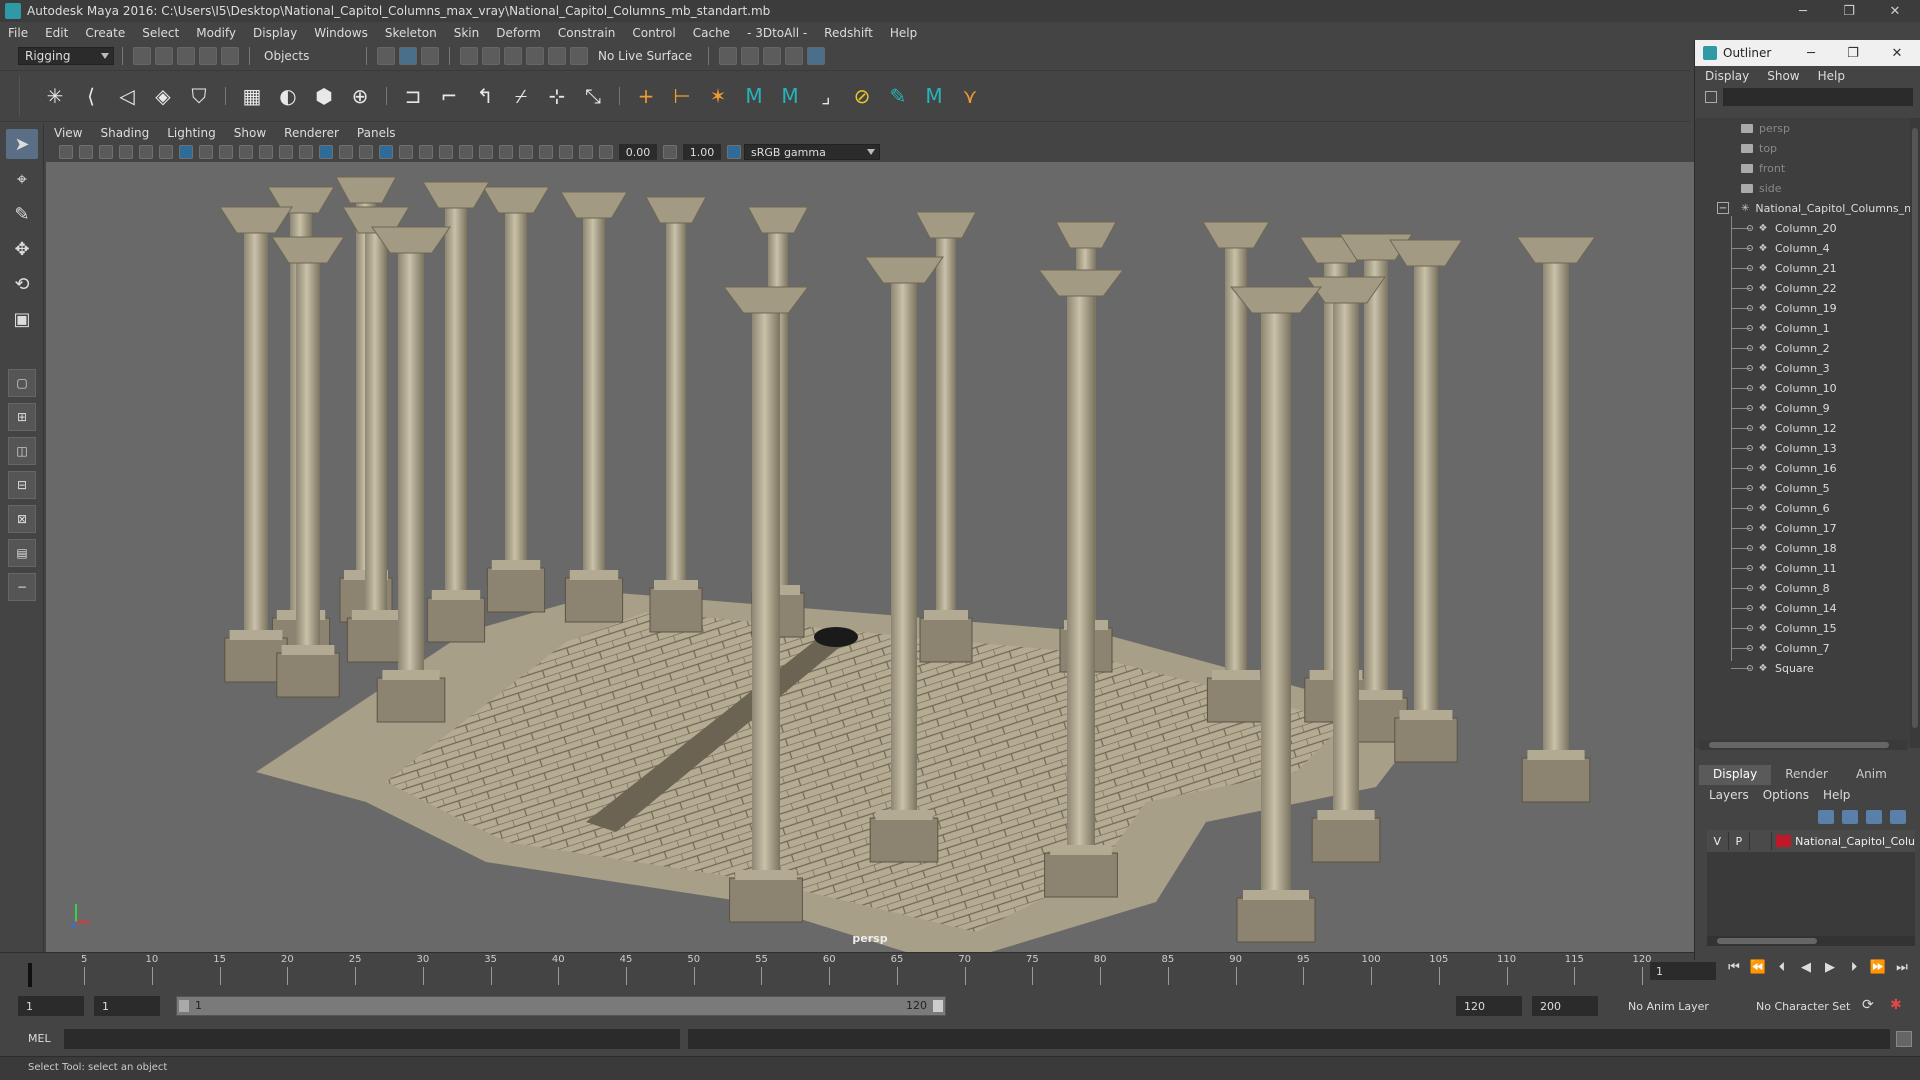 The image size is (1920, 1080). What do you see at coordinates (126, 152) in the screenshot?
I see `image-plane-icon` at bounding box center [126, 152].